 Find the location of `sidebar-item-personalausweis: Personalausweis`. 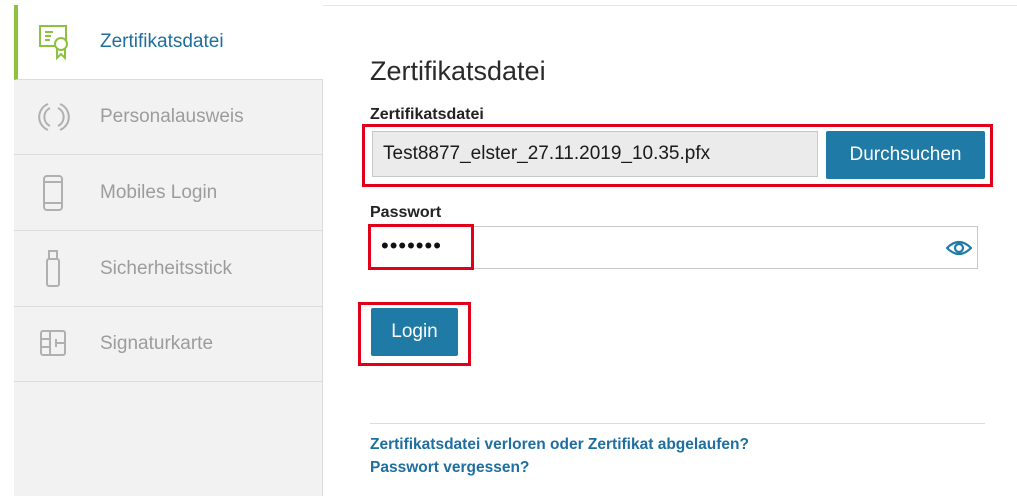

sidebar-item-personalausweis: Personalausweis is located at coordinates (168, 117).